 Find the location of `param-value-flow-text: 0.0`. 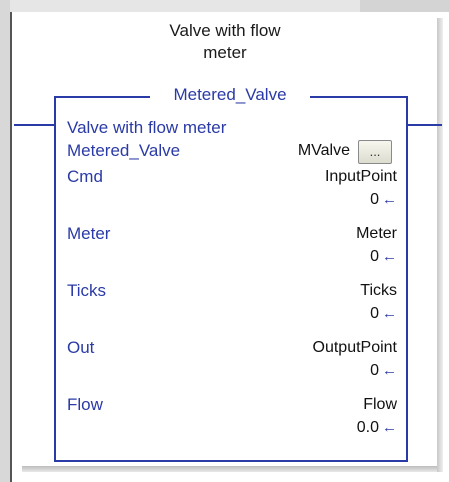

param-value-flow-text: 0.0 is located at coordinates (367, 427).